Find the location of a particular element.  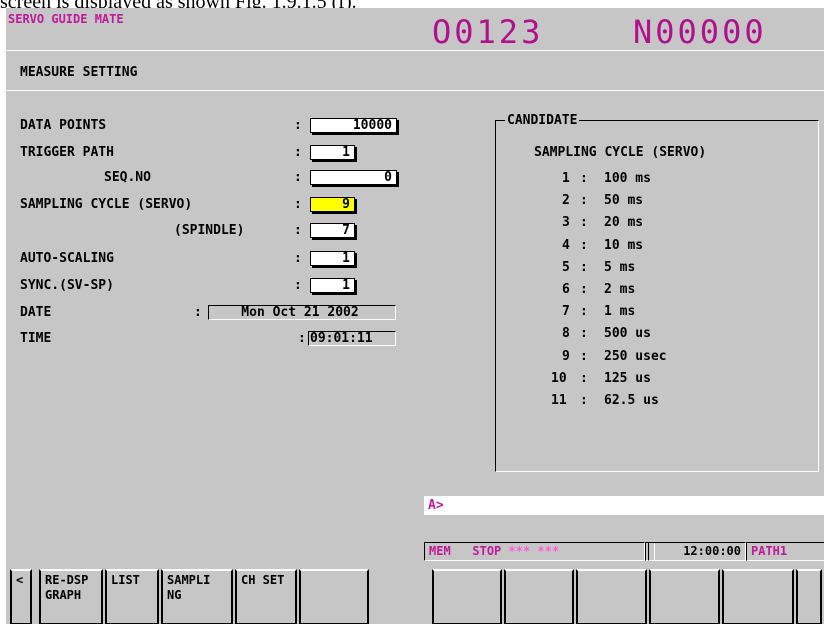

status-mode-cell: MEM STOP *** *** is located at coordinates (534, 551).